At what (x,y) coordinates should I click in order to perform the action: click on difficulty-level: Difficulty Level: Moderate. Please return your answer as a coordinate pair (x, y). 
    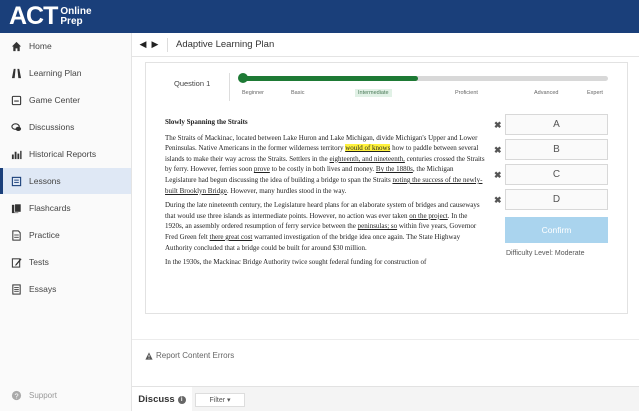
    Looking at the image, I should click on (545, 253).